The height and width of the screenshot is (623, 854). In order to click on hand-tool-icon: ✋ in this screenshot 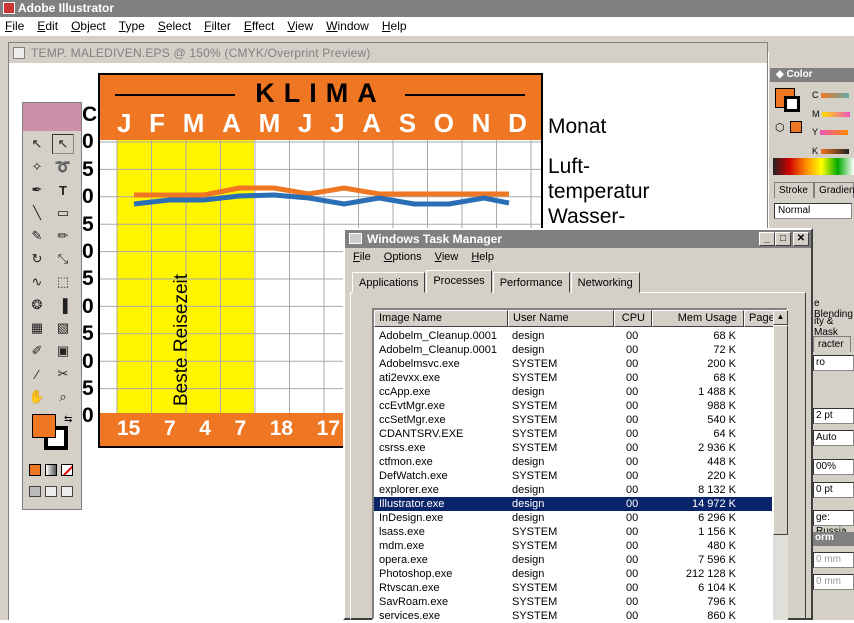, I will do `click(37, 397)`.